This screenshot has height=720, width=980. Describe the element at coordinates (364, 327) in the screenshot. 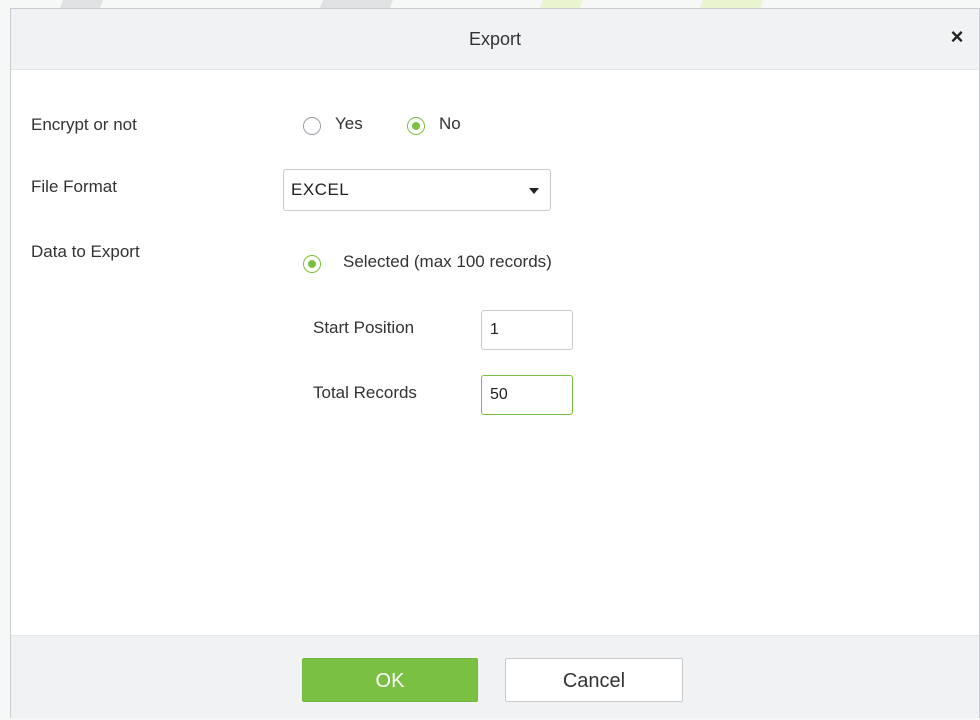

I see `start-position-label: Start Position` at that location.